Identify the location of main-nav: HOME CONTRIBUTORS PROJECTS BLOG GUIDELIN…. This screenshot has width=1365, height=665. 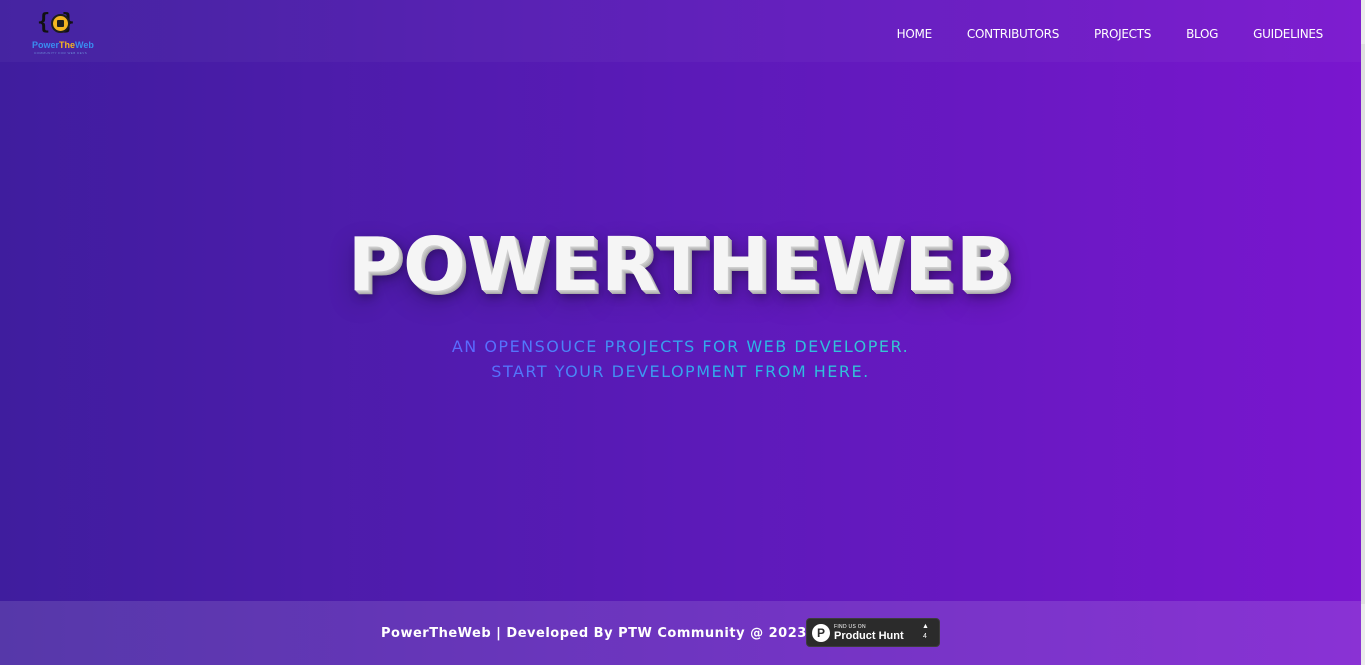
(1093, 34).